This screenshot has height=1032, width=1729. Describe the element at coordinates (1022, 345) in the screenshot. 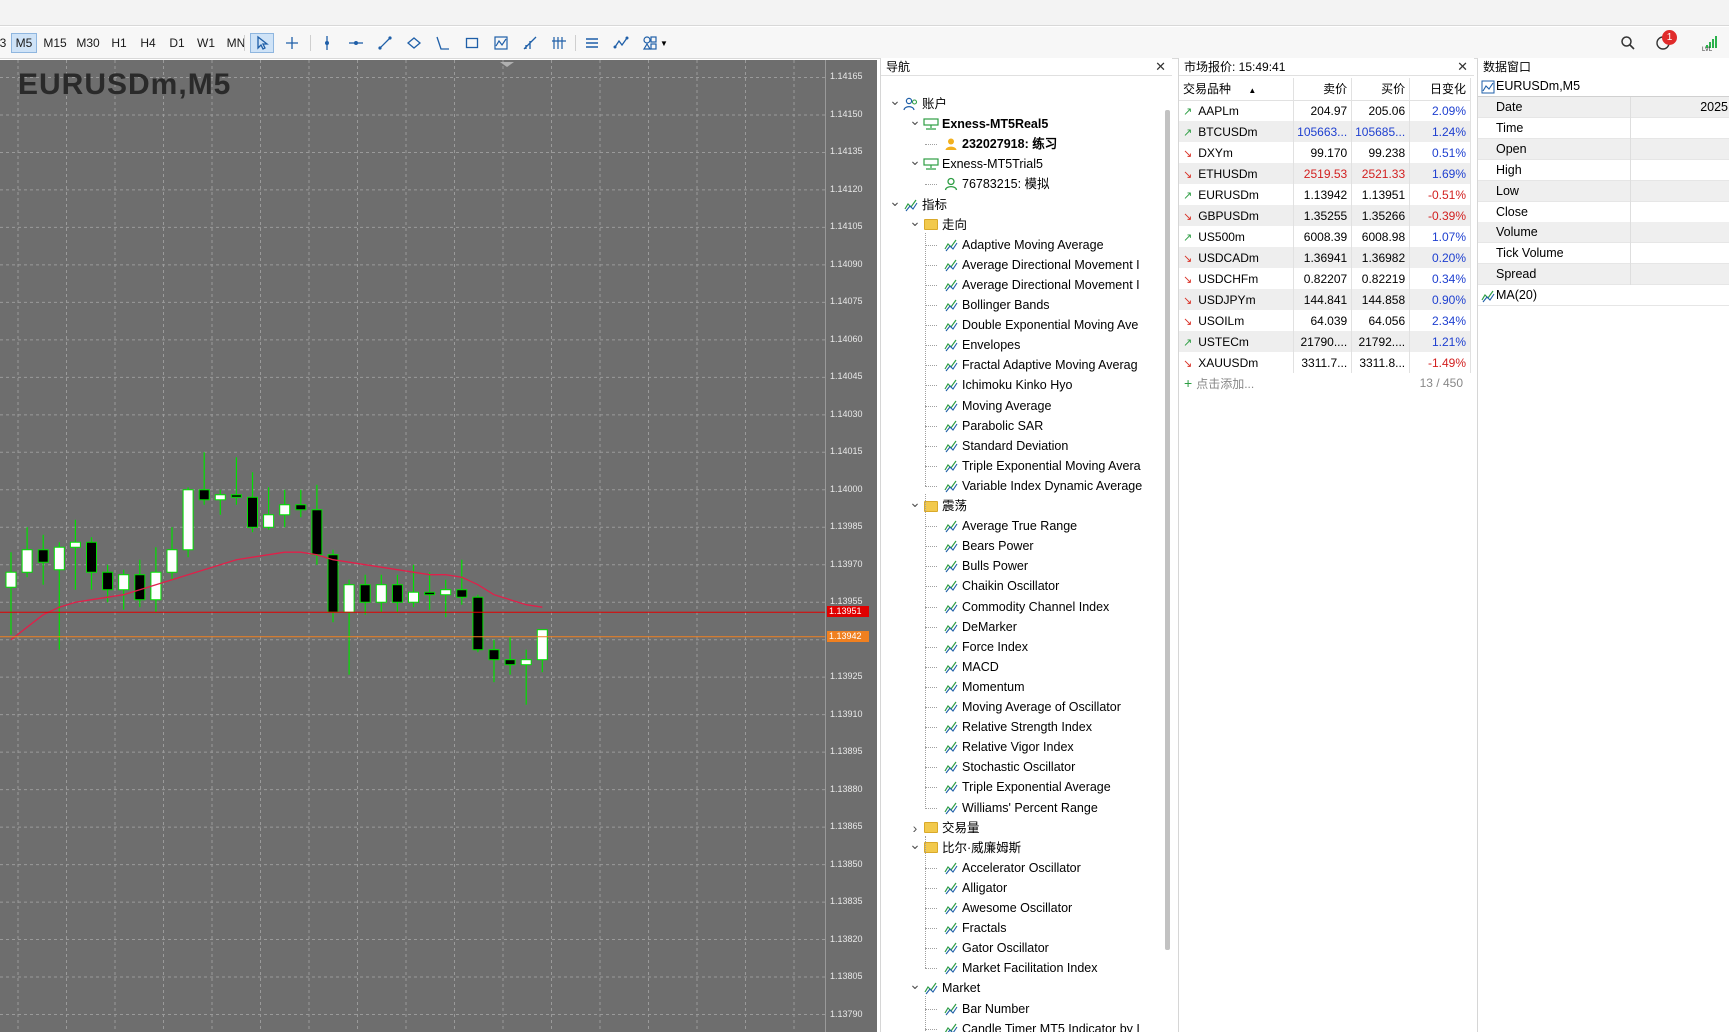

I see `navigator-item: Envelopes` at that location.